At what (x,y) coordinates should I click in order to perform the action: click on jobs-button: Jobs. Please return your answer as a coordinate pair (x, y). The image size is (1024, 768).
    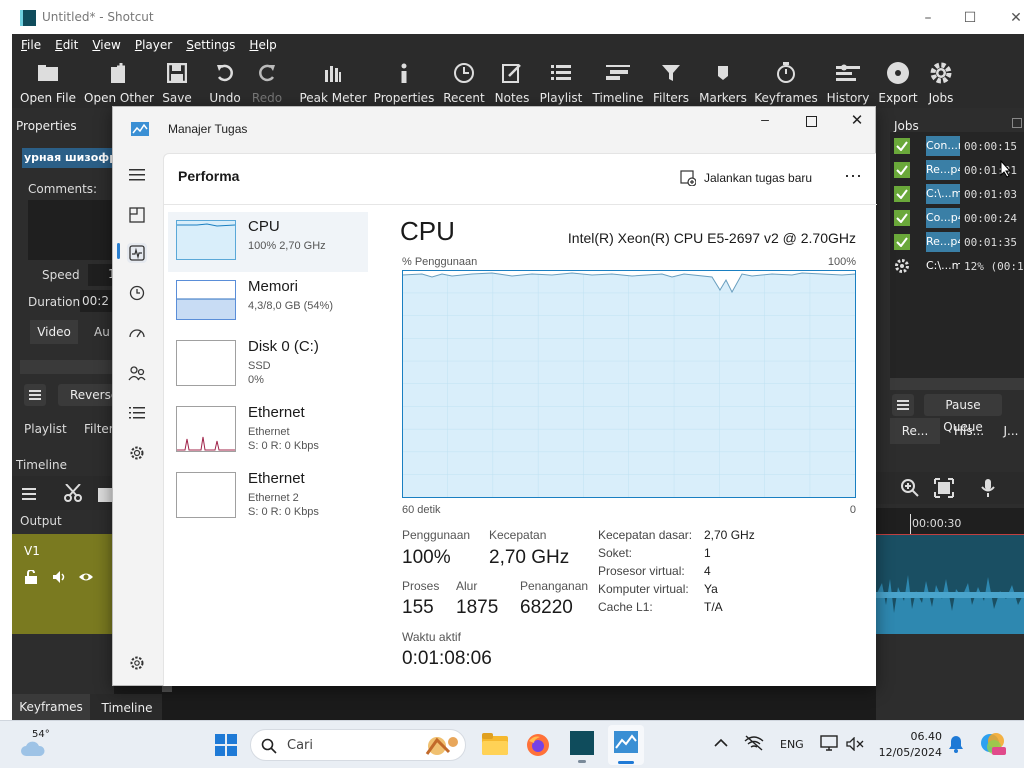
    Looking at the image, I should click on (941, 82).